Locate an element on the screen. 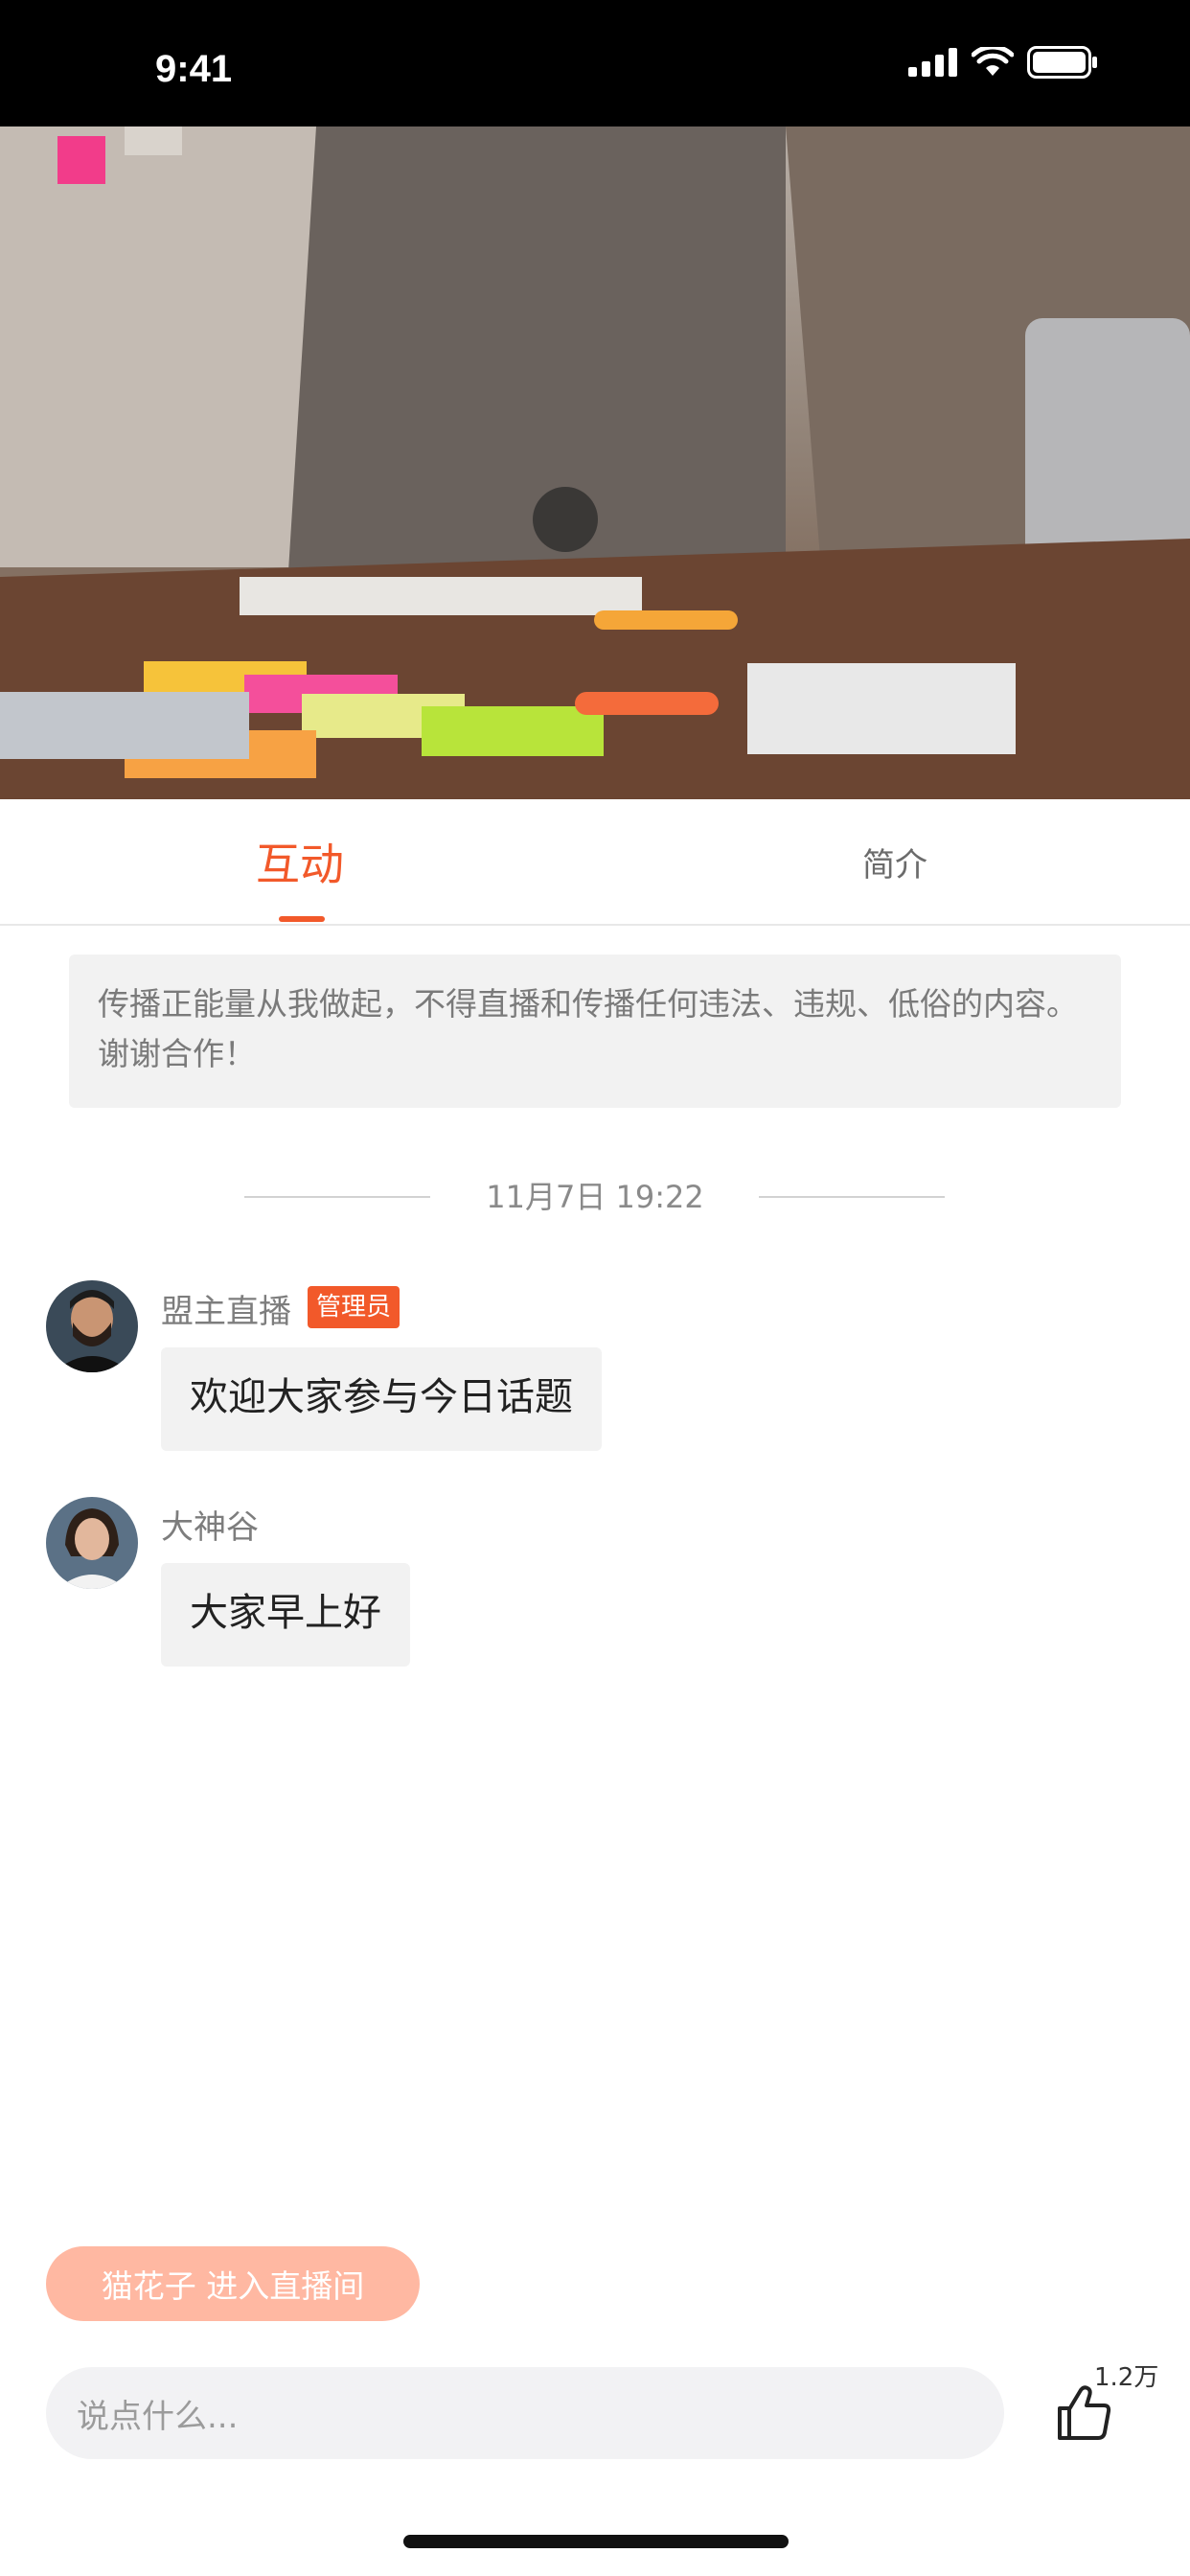 Image resolution: width=1190 pixels, height=2576 pixels. tab-bar: 互动 简介 is located at coordinates (595, 862).